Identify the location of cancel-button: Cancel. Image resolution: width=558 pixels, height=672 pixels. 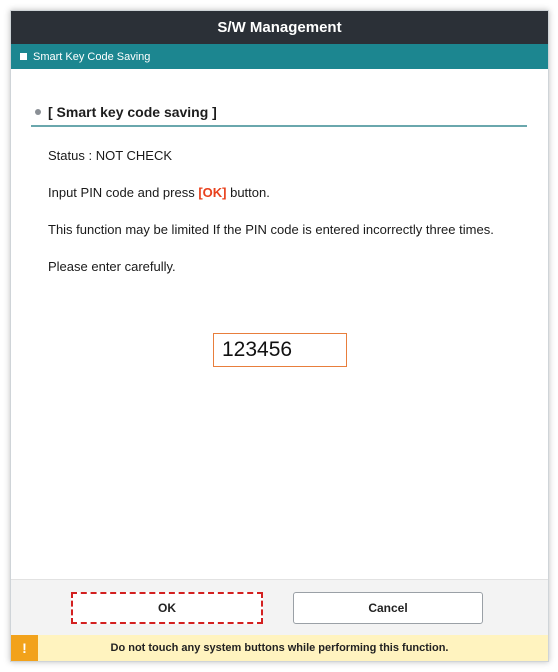
(388, 608).